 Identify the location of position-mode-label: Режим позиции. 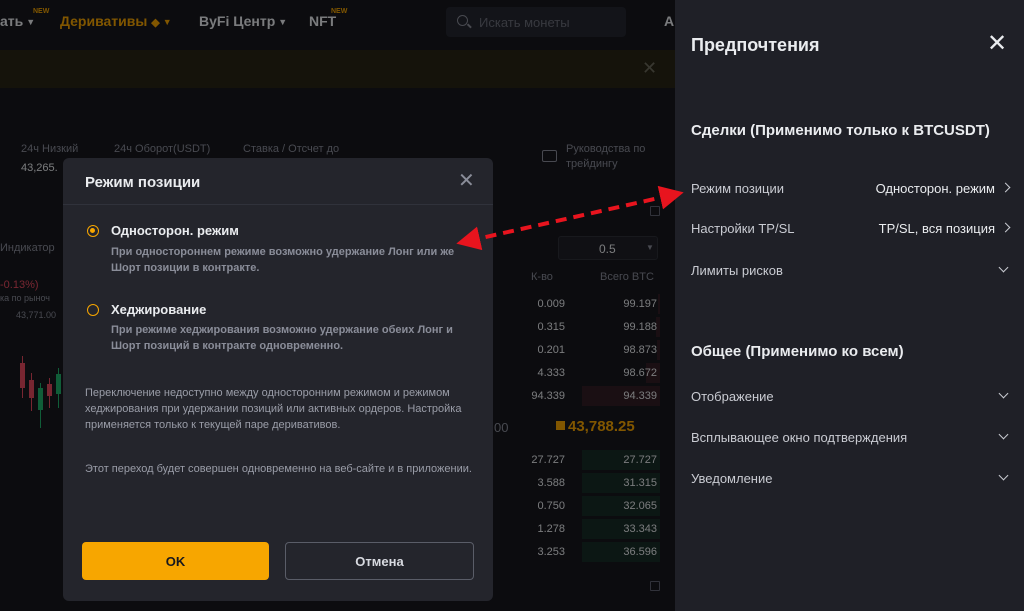
(738, 188).